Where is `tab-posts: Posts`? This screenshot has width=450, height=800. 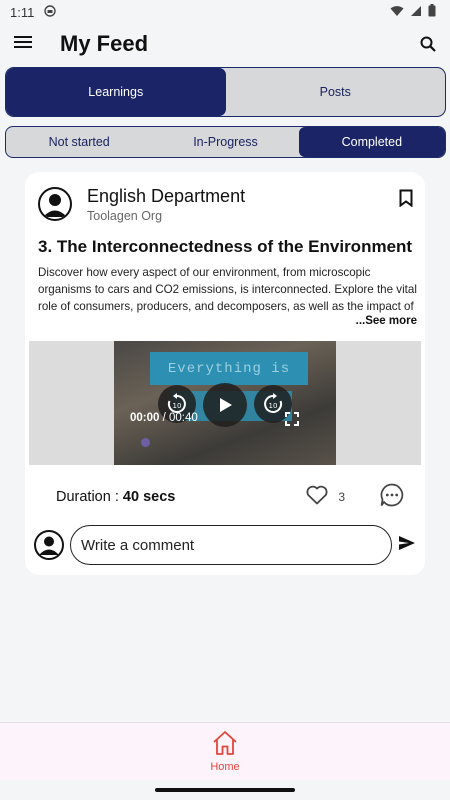
tab-posts: Posts is located at coordinates (336, 92).